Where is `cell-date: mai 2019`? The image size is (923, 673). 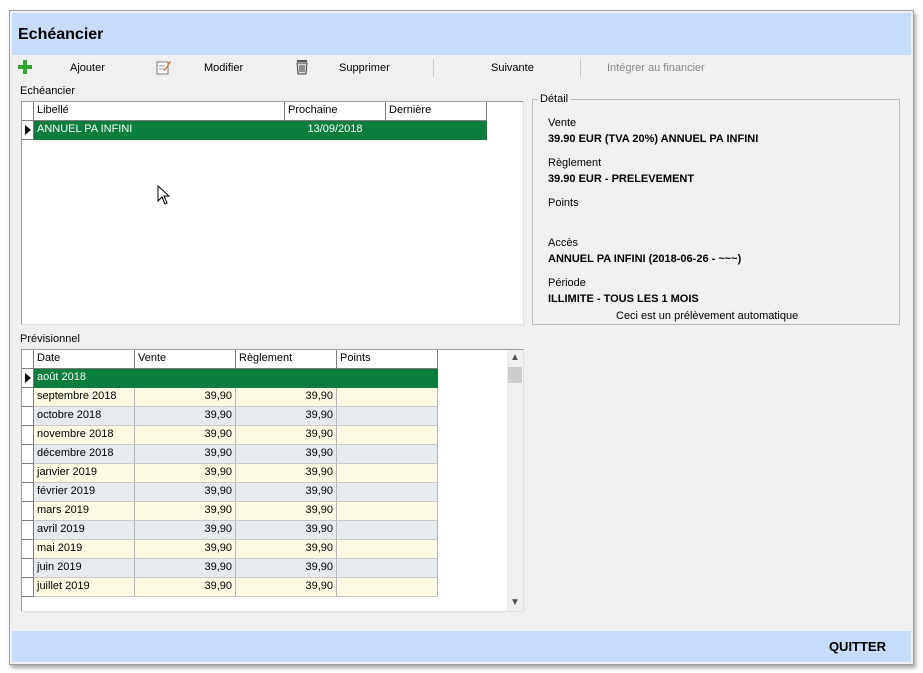
cell-date: mai 2019 is located at coordinates (84, 549).